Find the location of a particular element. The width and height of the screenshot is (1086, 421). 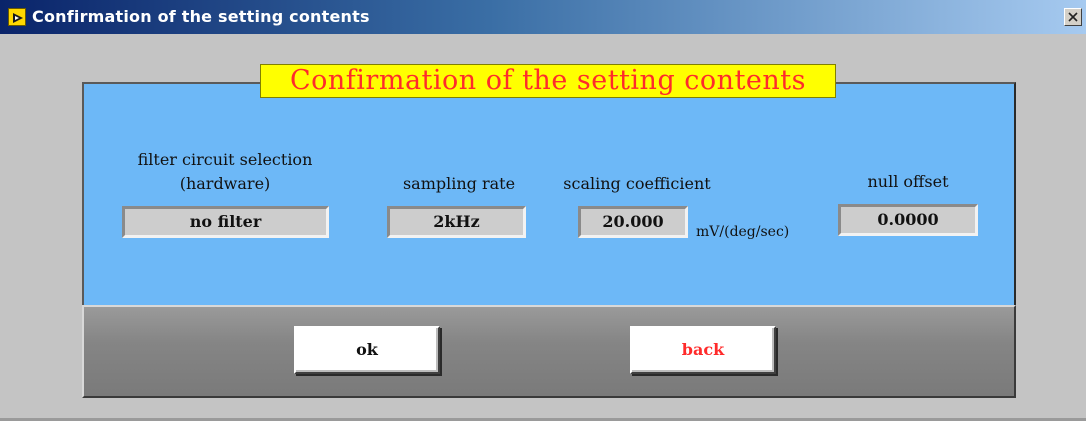

window-title: Confirmation of the setting contents is located at coordinates (201, 16).